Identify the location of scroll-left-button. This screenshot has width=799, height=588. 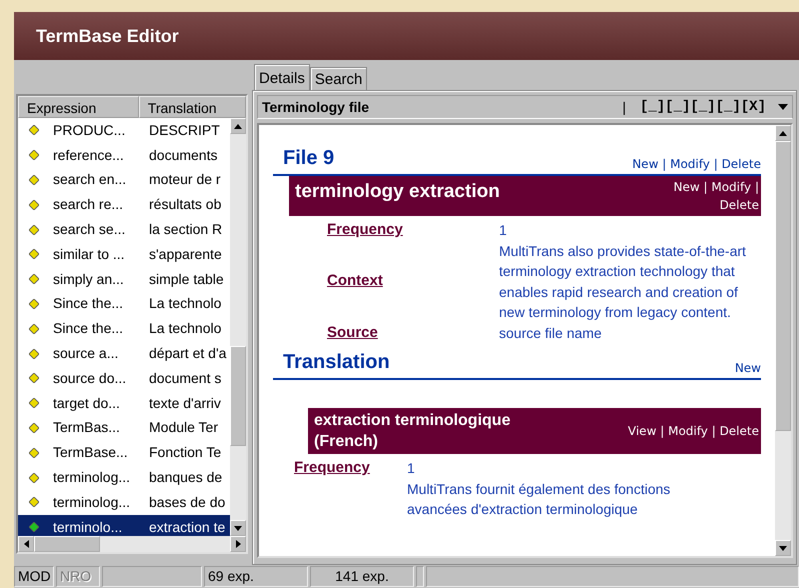
(26, 544).